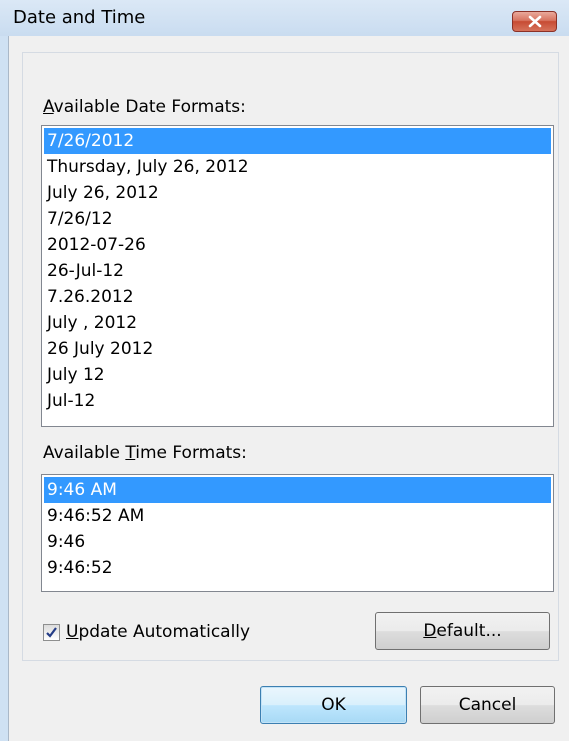 The height and width of the screenshot is (741, 569). Describe the element at coordinates (297, 323) in the screenshot. I see `list-item: July , 2012` at that location.